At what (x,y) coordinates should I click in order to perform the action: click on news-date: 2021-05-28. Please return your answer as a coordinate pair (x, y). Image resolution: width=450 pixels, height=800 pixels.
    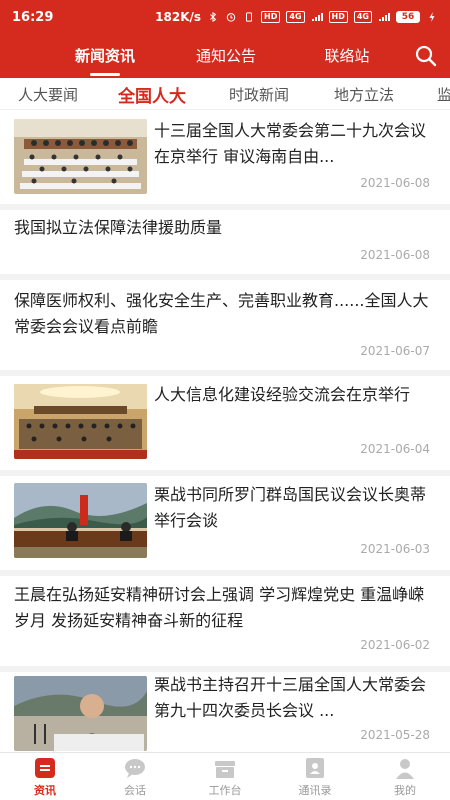
    Looking at the image, I should click on (395, 735).